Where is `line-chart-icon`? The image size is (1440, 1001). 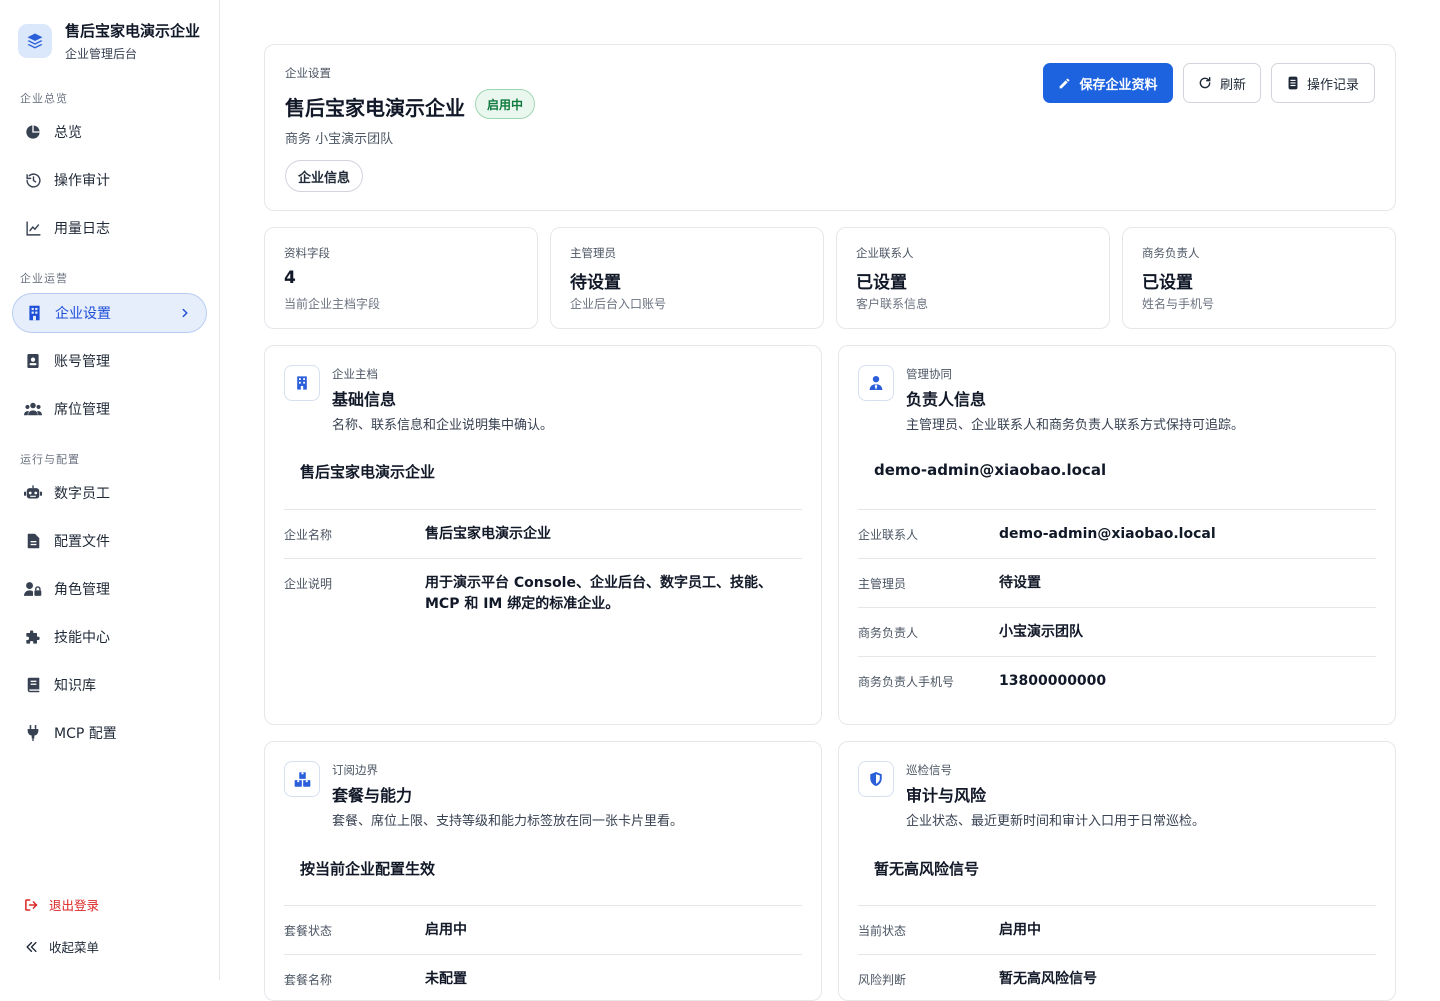
line-chart-icon is located at coordinates (33, 228).